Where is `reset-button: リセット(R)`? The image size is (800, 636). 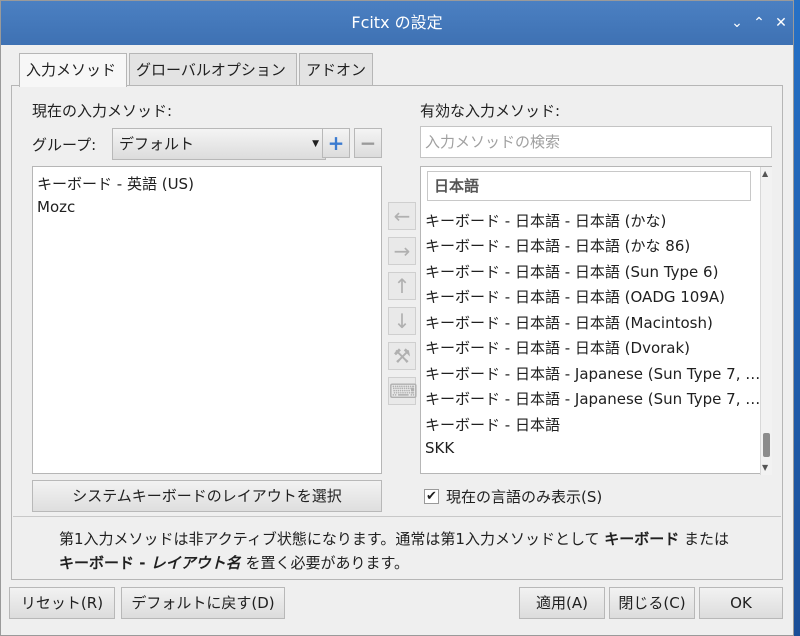
reset-button: リセット(R) is located at coordinates (62, 603).